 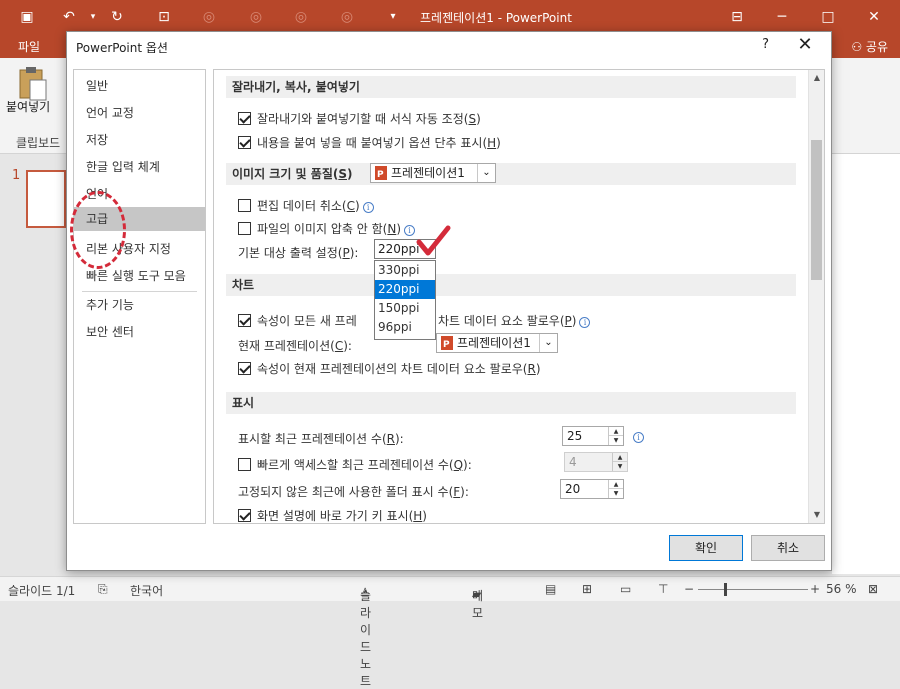 I want to click on current-presentation-label: 현재 프레젠테이션(C):, so click(x=295, y=346).